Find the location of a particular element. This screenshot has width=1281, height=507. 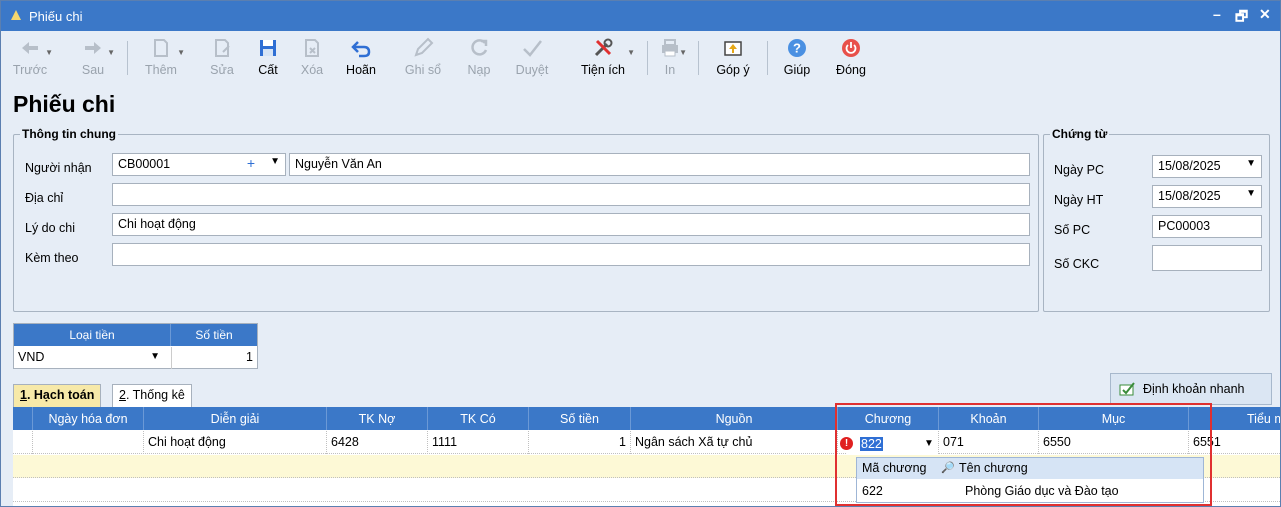

cell-nguon: Ngân sách Xã tự chủ is located at coordinates (734, 442).